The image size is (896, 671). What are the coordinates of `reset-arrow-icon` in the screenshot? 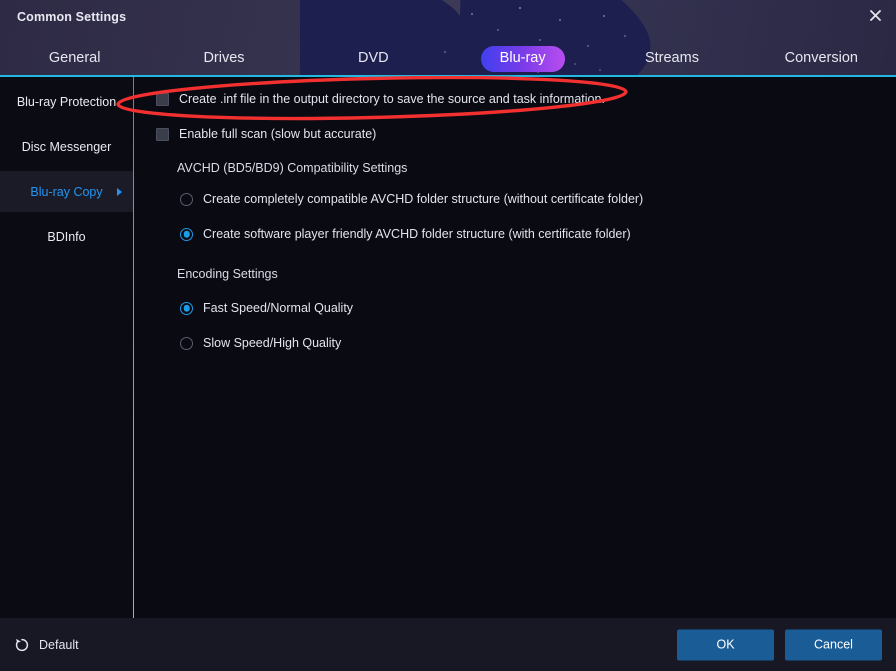 It's located at (22, 644).